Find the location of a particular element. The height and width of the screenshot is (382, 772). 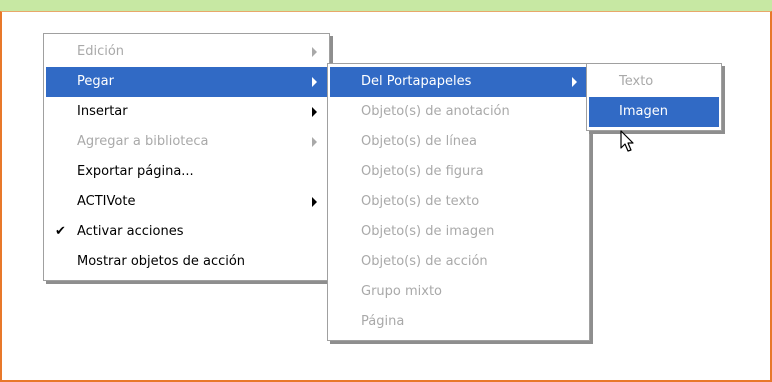

menu-item-label: Objeto(s) de línea is located at coordinates (419, 141).